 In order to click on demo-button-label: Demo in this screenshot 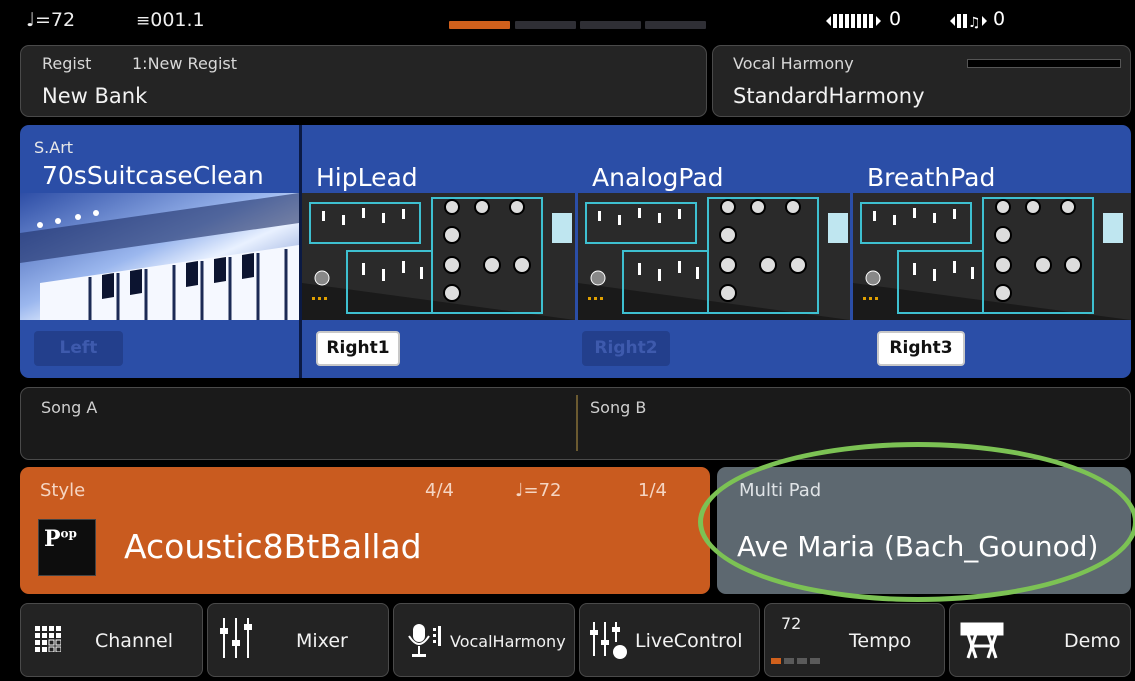, I will do `click(1092, 641)`.